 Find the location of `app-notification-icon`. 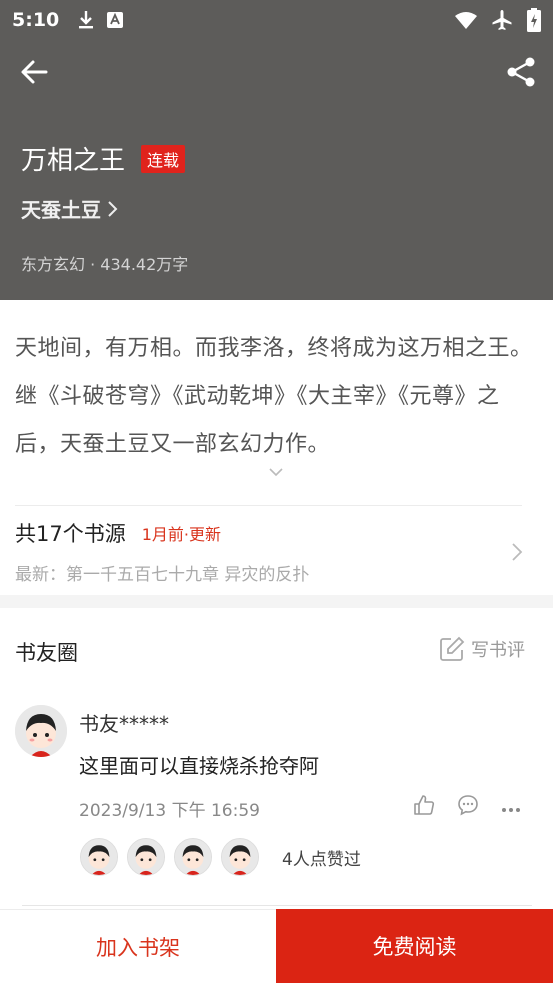

app-notification-icon is located at coordinates (115, 20).